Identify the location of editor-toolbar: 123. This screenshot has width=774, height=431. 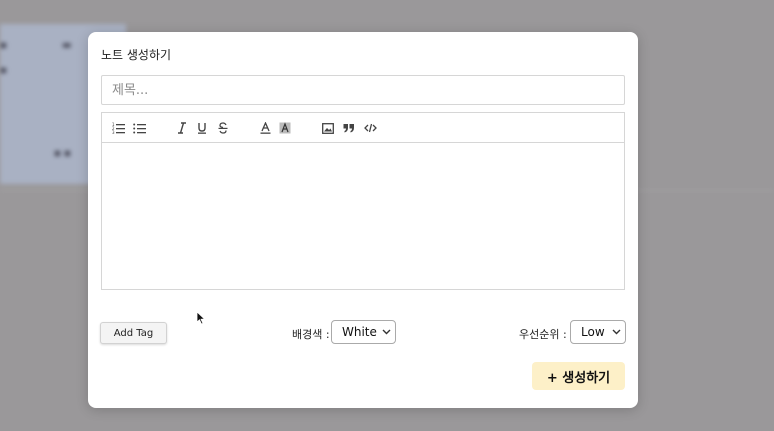
(363, 128).